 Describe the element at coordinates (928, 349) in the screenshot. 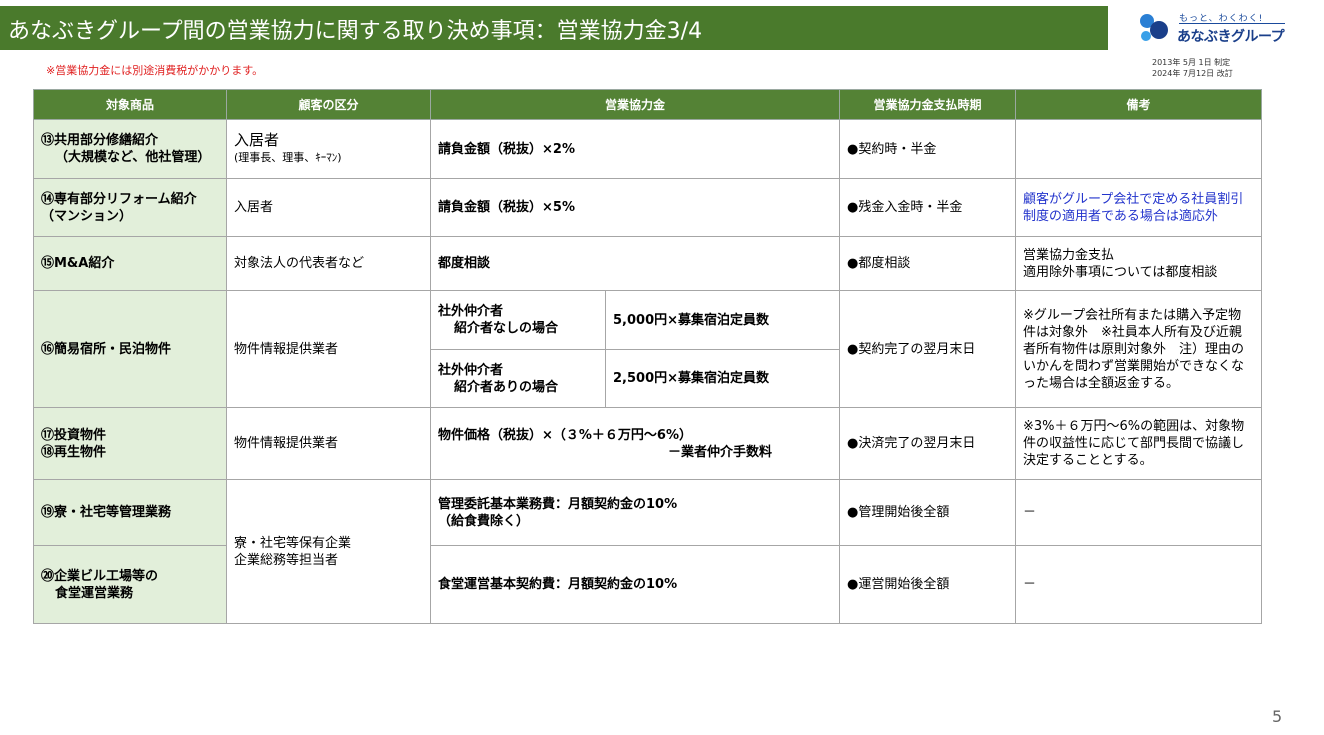

I see `timing-cell: ●契約完了の翌月末日` at that location.